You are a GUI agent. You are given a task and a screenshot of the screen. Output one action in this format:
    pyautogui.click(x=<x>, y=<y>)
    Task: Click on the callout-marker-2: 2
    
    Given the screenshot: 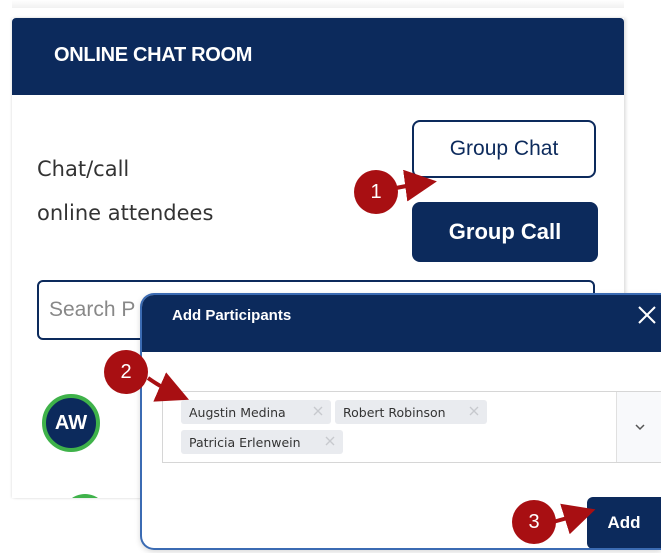 What is the action you would take?
    pyautogui.click(x=126, y=372)
    